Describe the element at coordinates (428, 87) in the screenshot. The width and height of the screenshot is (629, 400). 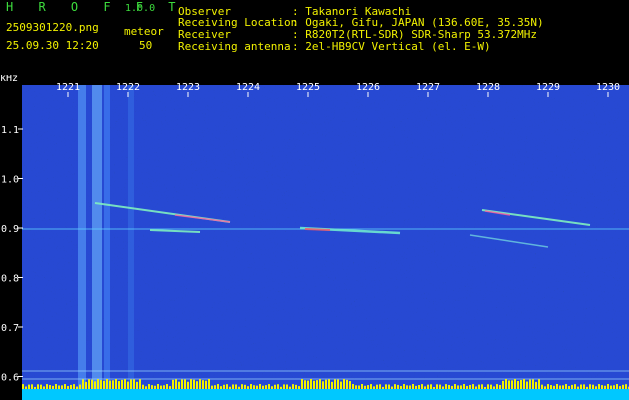
I see `time-tick-label: 1227` at that location.